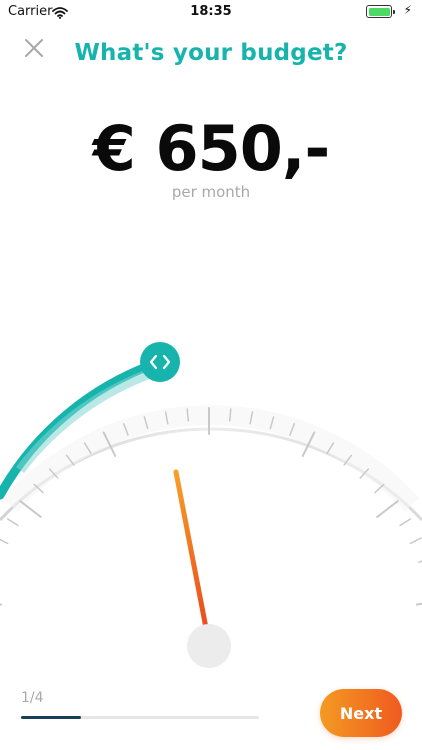 The width and height of the screenshot is (422, 750). Describe the element at coordinates (211, 53) in the screenshot. I see `page-title: What's your budget?` at that location.